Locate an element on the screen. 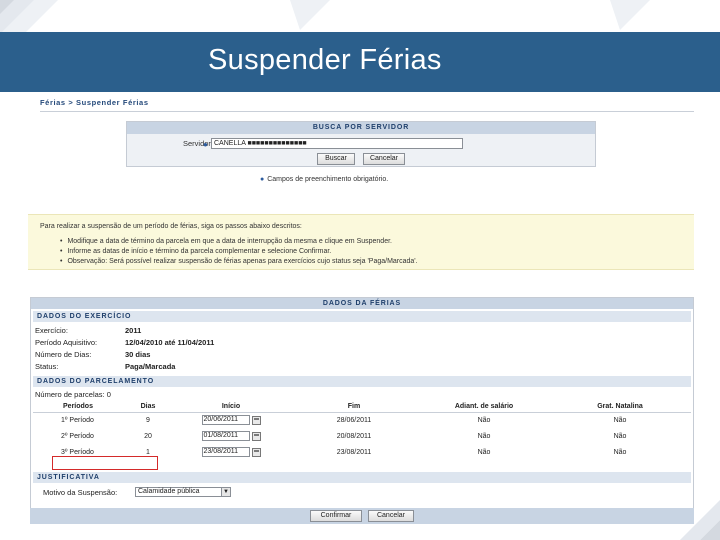  cancelar-search-button: Cancelar is located at coordinates (384, 159).